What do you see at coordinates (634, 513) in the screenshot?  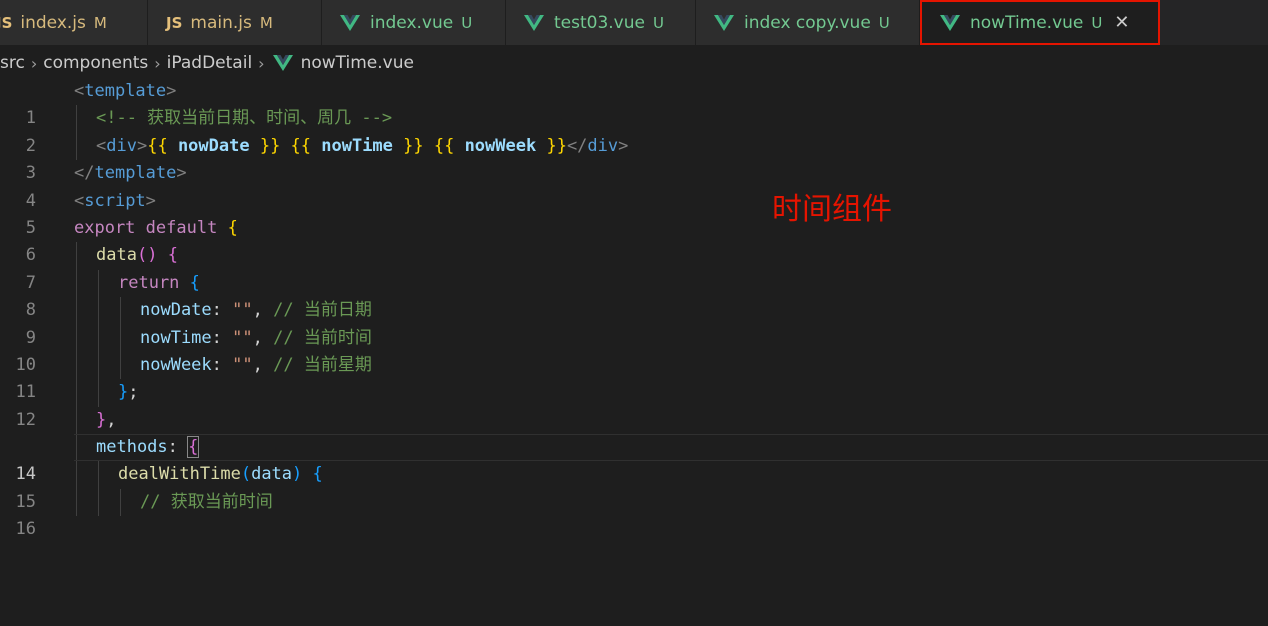 I see `code-line: 16 // 获取当前时间` at bounding box center [634, 513].